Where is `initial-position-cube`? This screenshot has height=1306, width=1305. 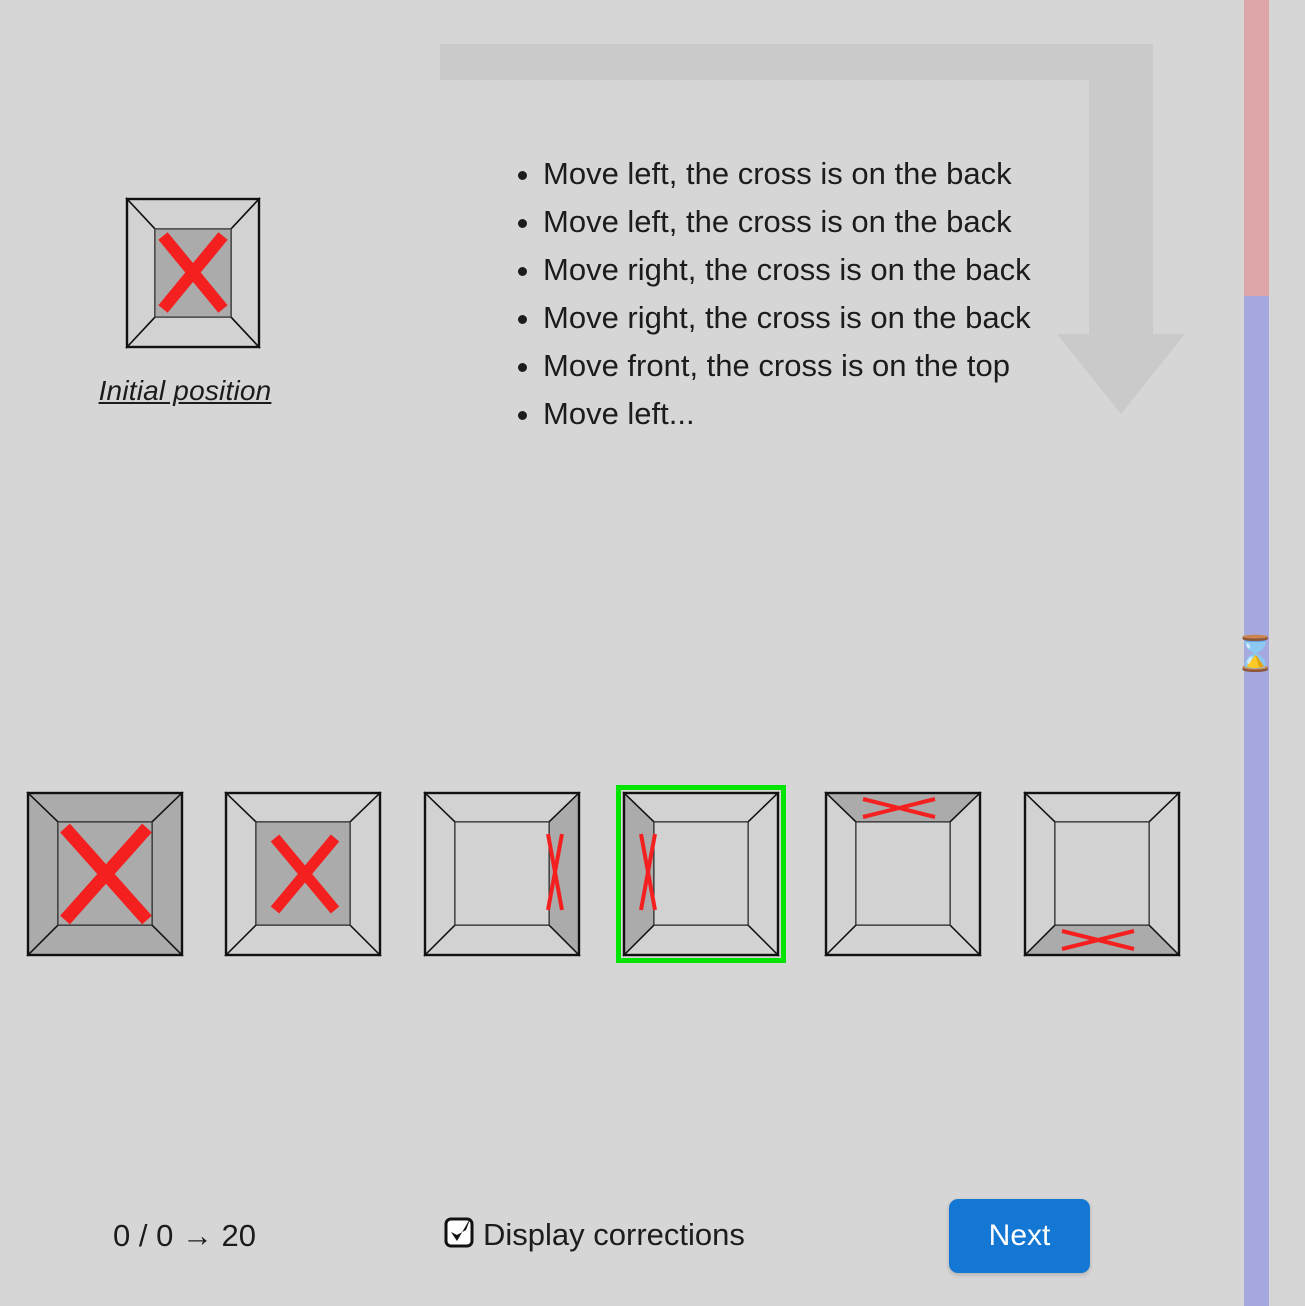
initial-position-cube is located at coordinates (185, 276).